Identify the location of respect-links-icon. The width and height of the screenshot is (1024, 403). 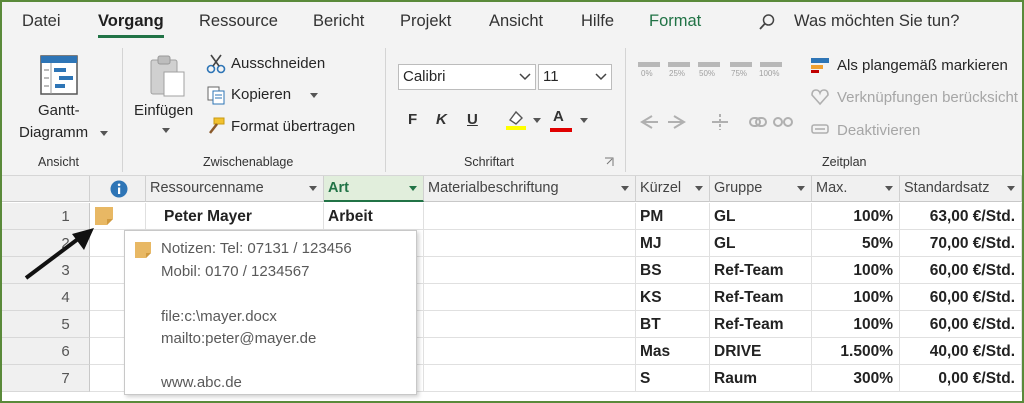
(820, 97).